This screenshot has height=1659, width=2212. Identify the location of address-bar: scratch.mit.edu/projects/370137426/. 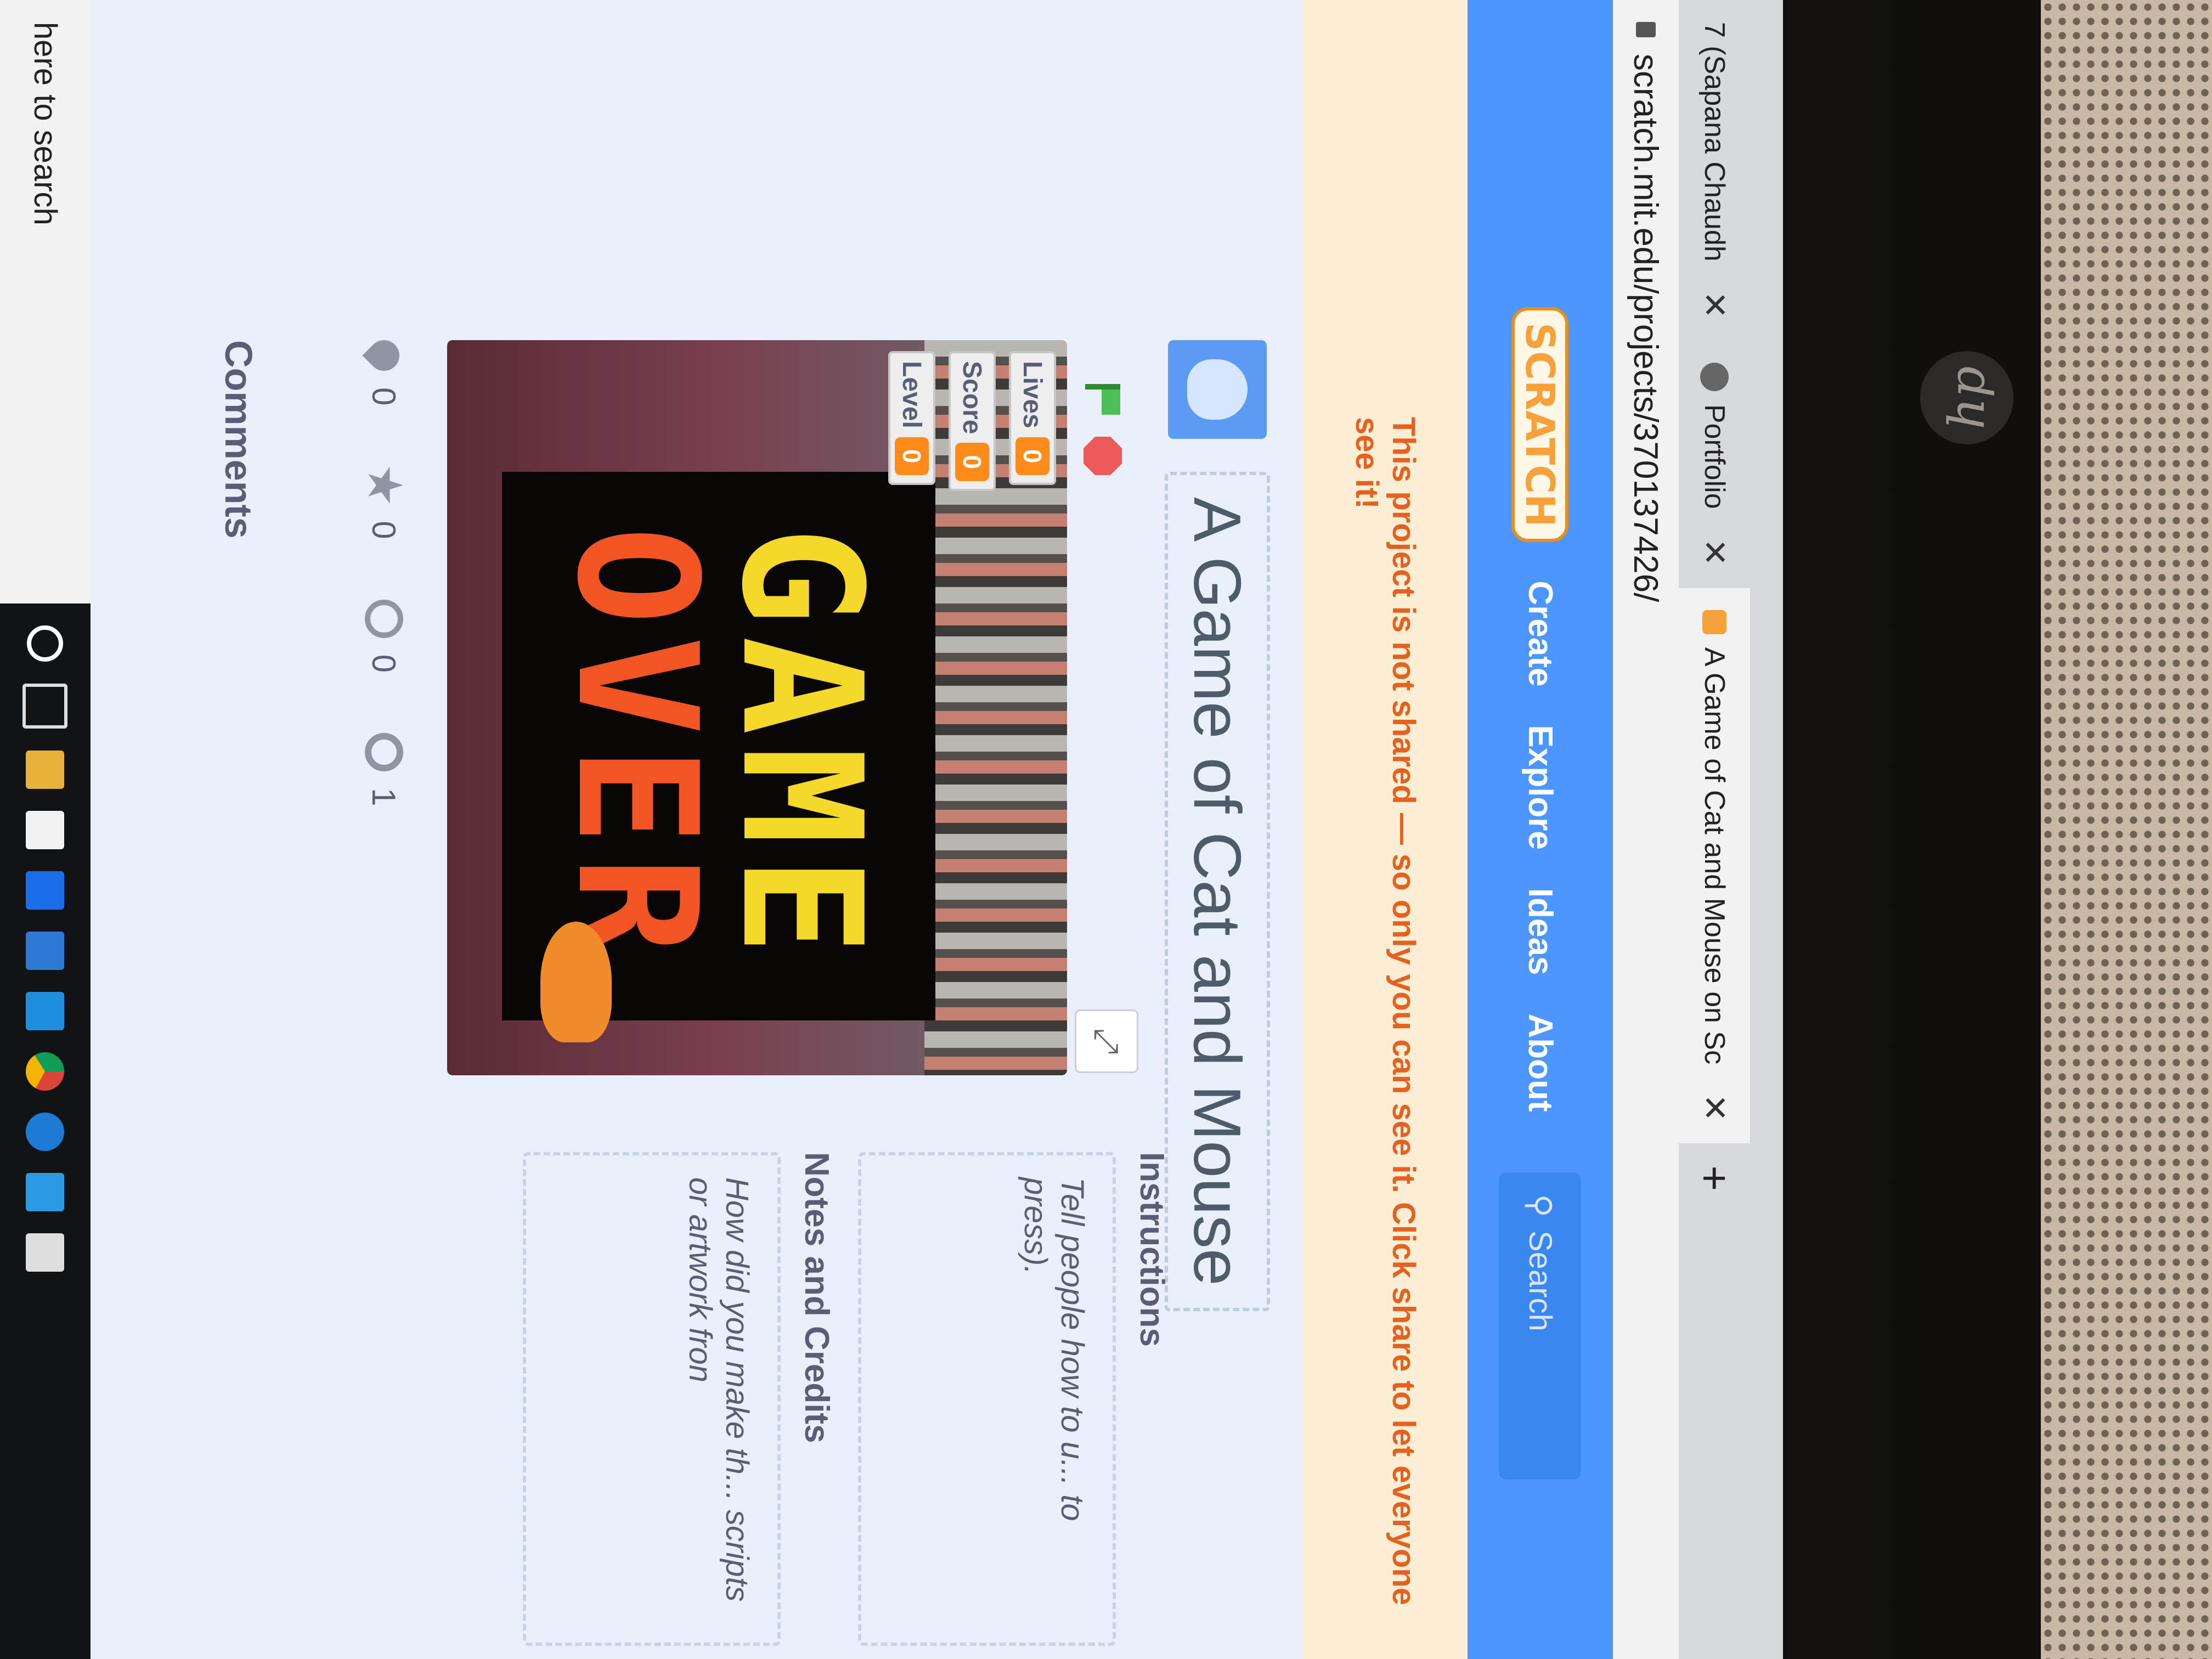
(1646, 830).